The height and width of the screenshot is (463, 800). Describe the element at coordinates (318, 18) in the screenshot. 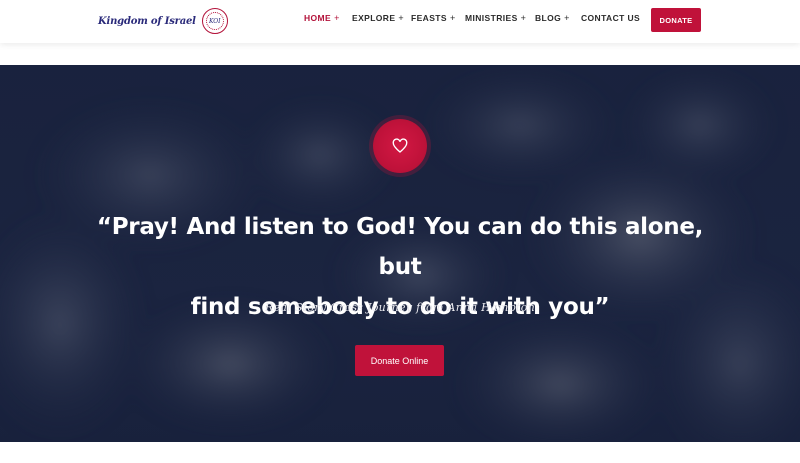

I see `nav-item-label: HOME` at that location.